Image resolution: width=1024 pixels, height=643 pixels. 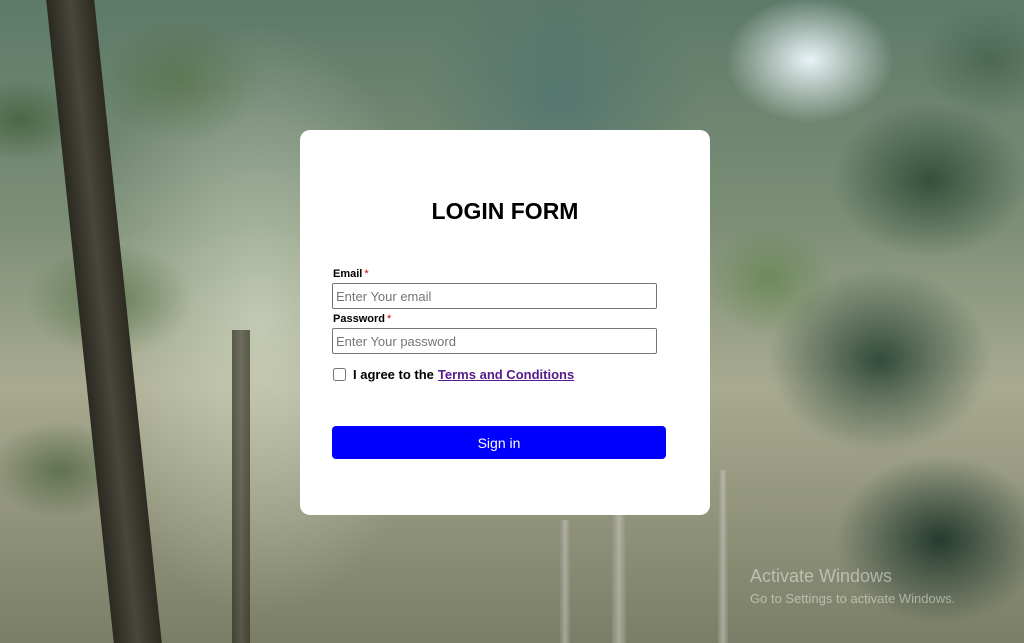 What do you see at coordinates (499, 442) in the screenshot?
I see `sign-in-button: Sign in` at bounding box center [499, 442].